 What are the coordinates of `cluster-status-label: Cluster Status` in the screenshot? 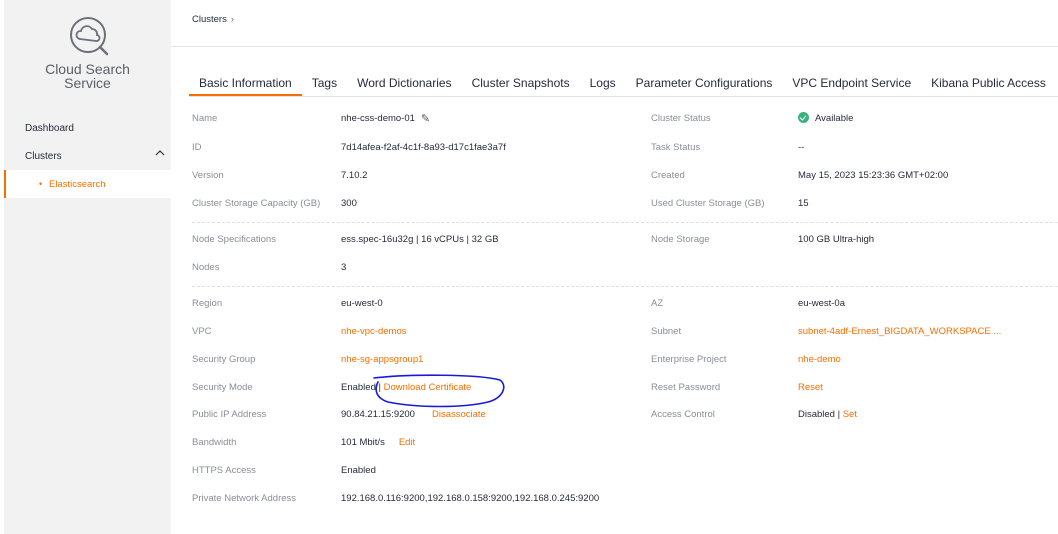 It's located at (681, 118).